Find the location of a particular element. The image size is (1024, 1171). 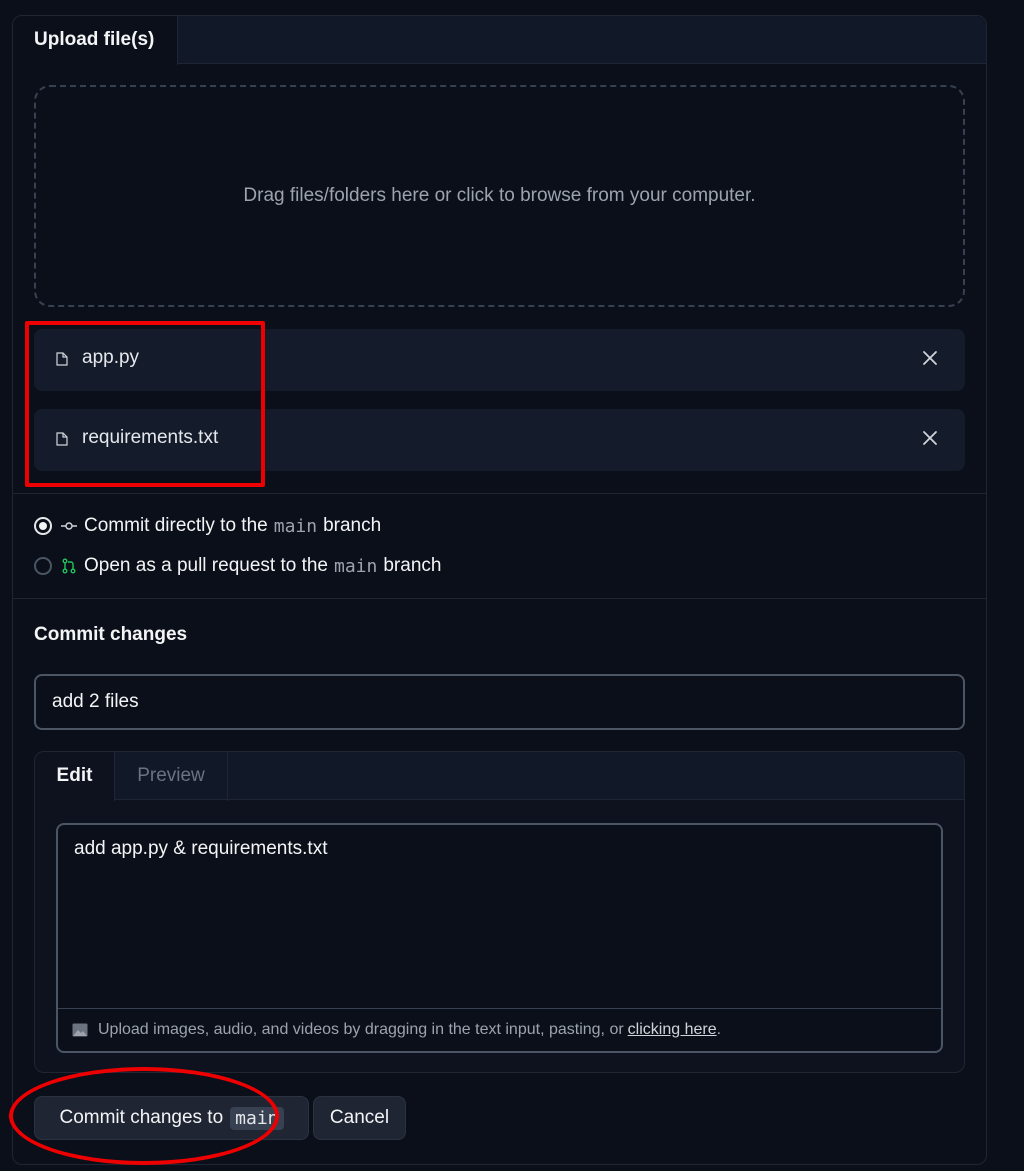

file-item: app.py is located at coordinates (499, 360).